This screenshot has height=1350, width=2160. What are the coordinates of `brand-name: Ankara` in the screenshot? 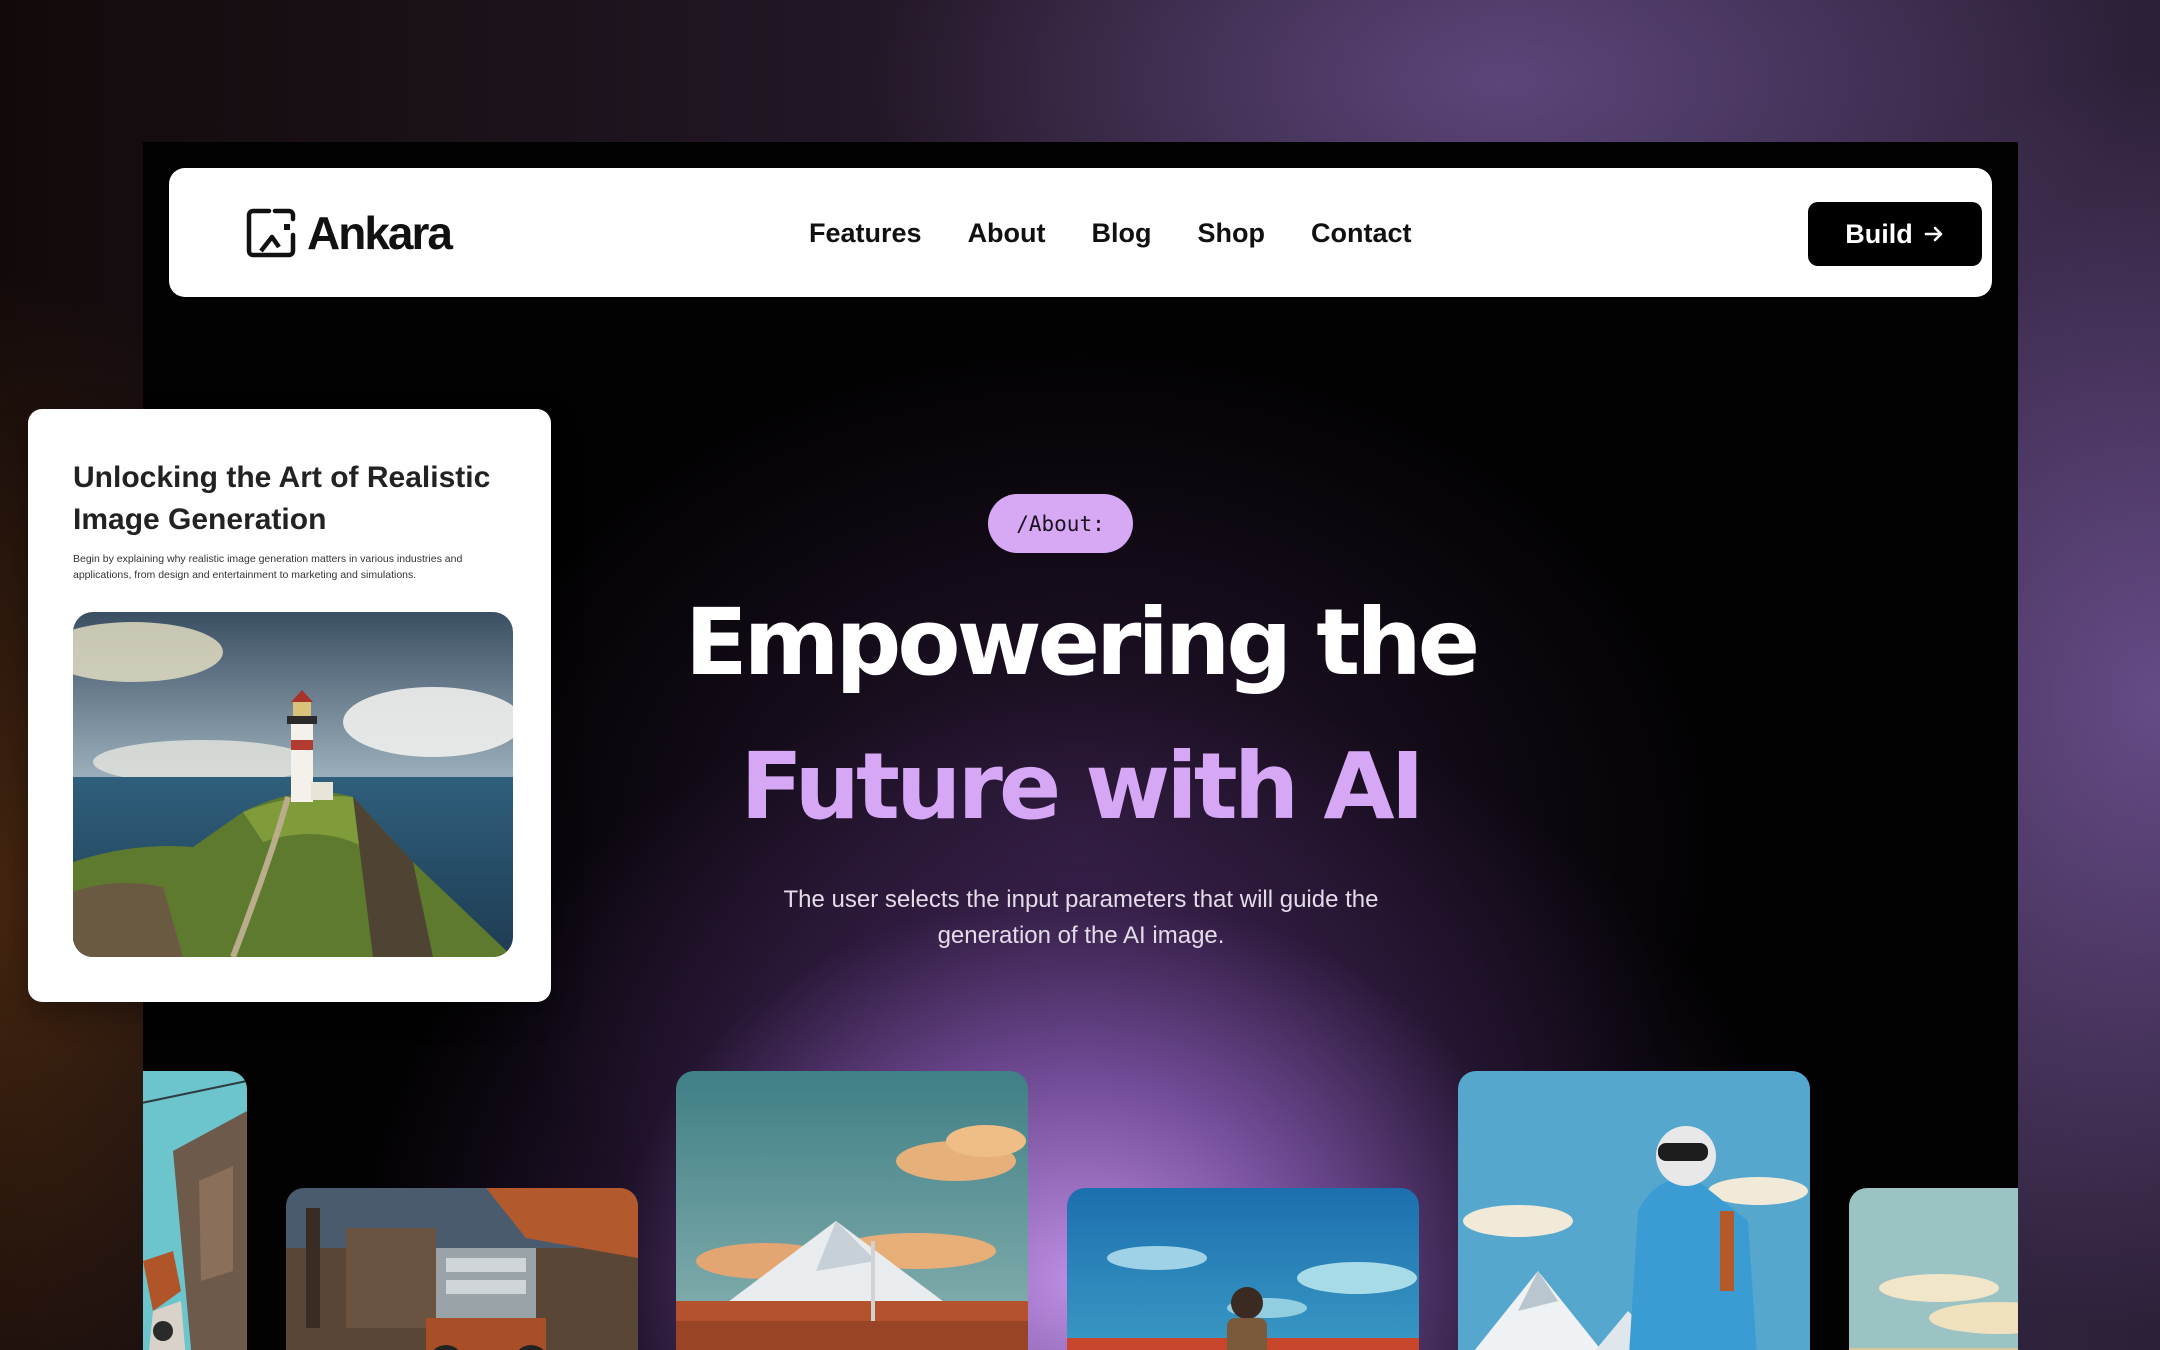 It's located at (380, 233).